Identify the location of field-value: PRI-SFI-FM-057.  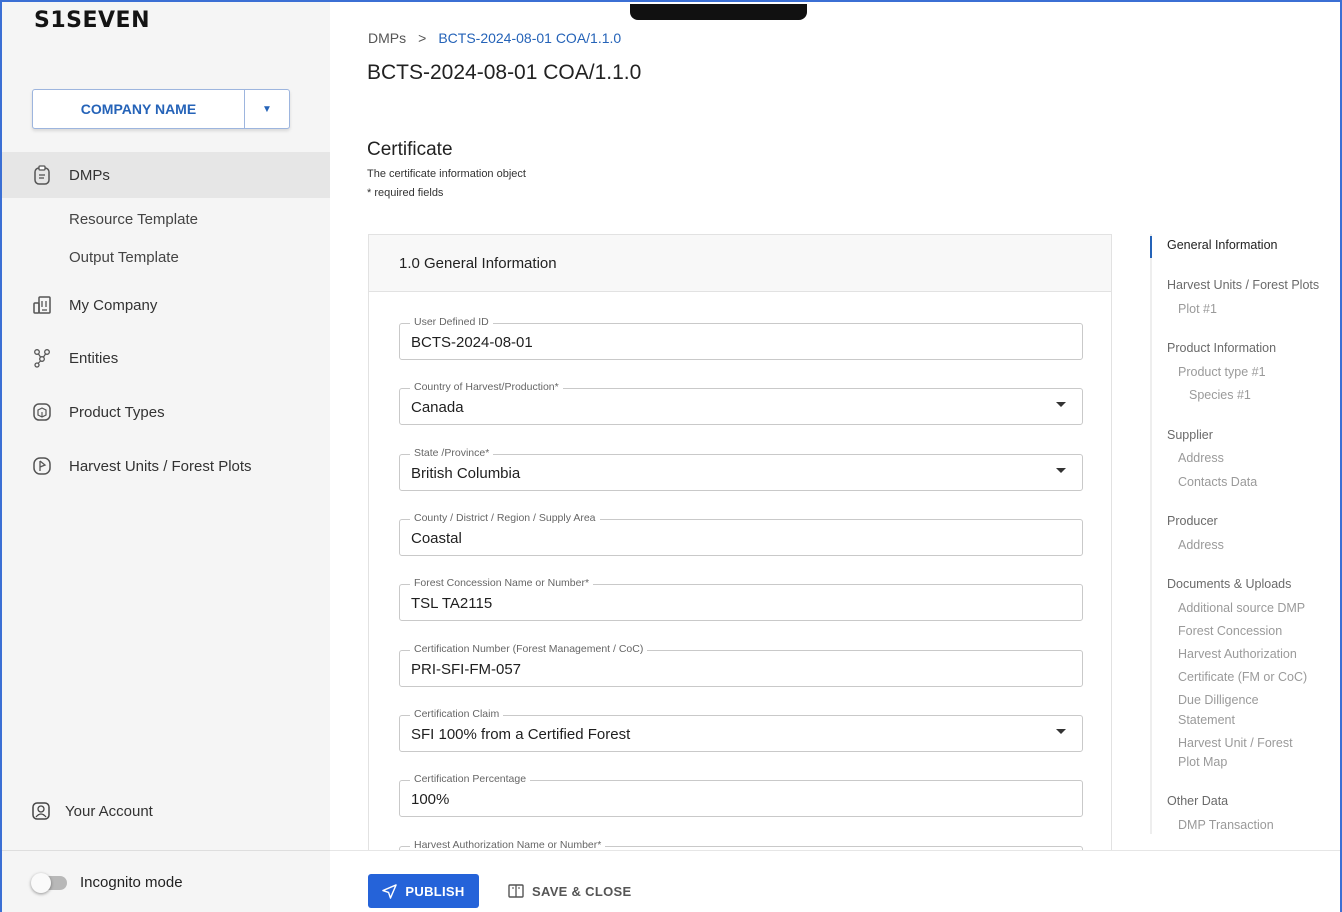
(466, 669).